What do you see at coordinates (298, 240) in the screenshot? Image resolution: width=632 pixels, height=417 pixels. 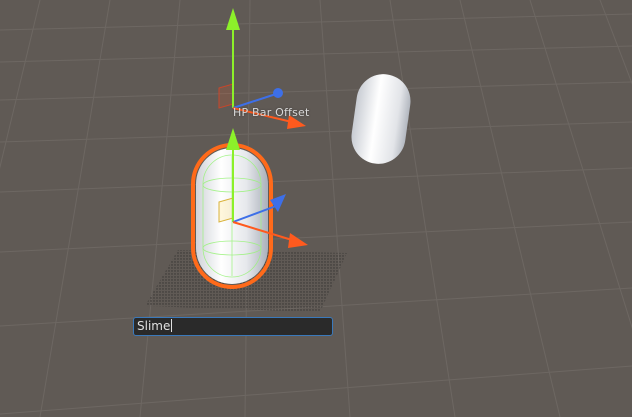 I see `move-x-arrow-icon` at bounding box center [298, 240].